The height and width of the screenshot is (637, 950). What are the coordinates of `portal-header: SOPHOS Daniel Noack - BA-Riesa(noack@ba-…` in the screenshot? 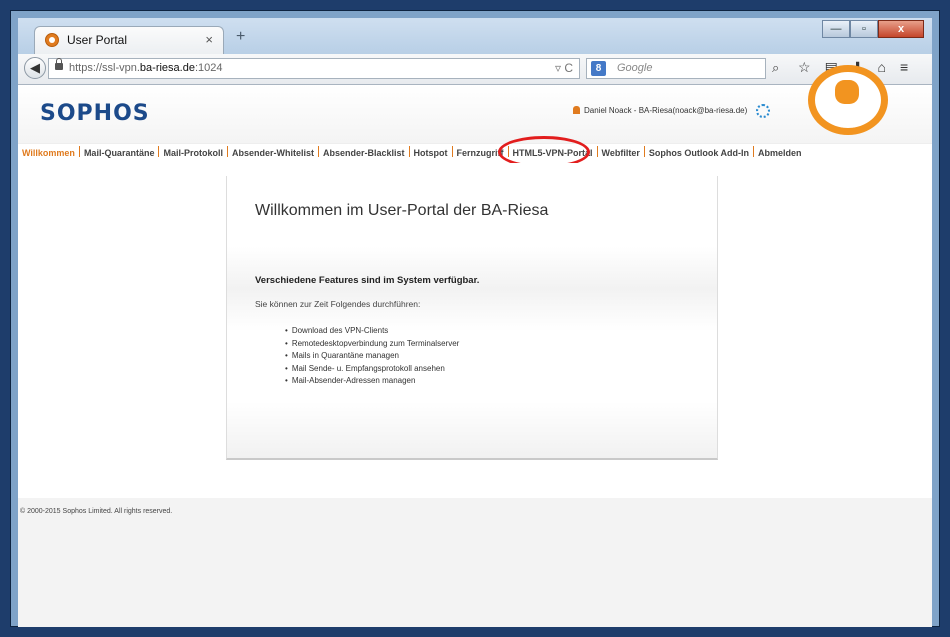 It's located at (475, 104).